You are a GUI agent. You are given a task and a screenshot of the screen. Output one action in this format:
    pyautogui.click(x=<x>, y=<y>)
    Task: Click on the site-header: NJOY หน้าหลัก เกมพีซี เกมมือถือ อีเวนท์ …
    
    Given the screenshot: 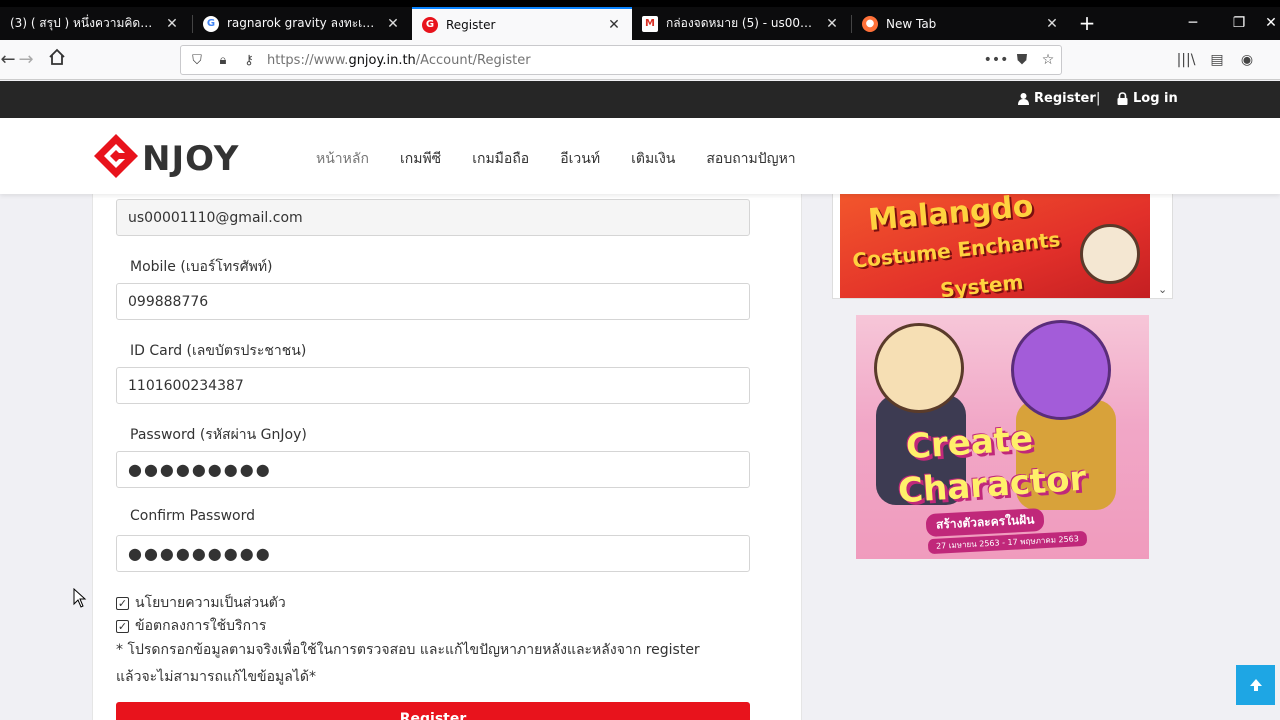 What is the action you would take?
    pyautogui.click(x=640, y=156)
    